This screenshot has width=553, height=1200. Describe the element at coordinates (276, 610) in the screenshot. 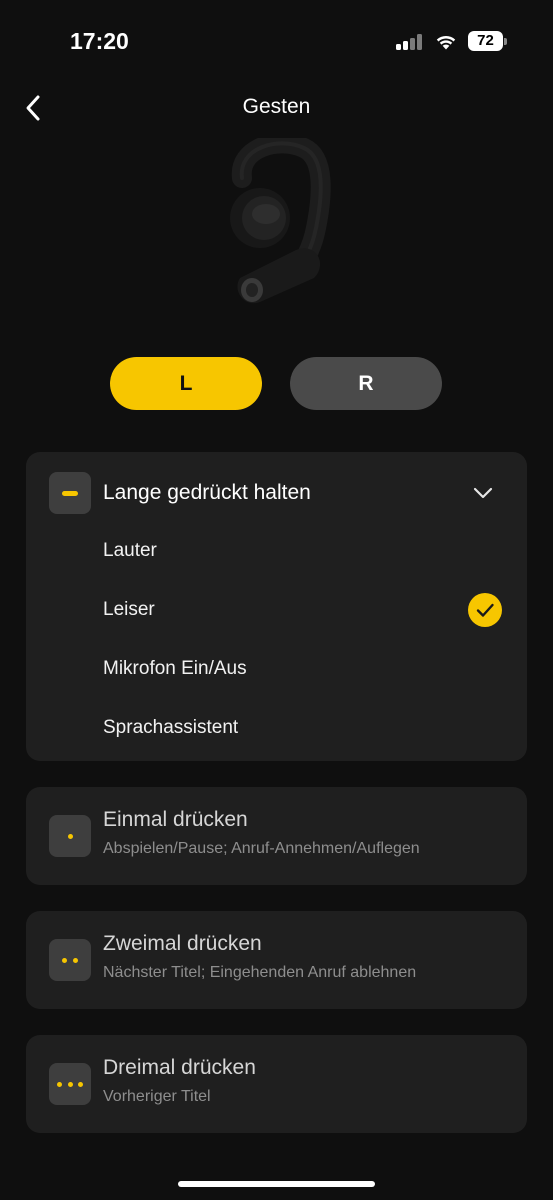

I see `option-leiser: Leiser` at that location.